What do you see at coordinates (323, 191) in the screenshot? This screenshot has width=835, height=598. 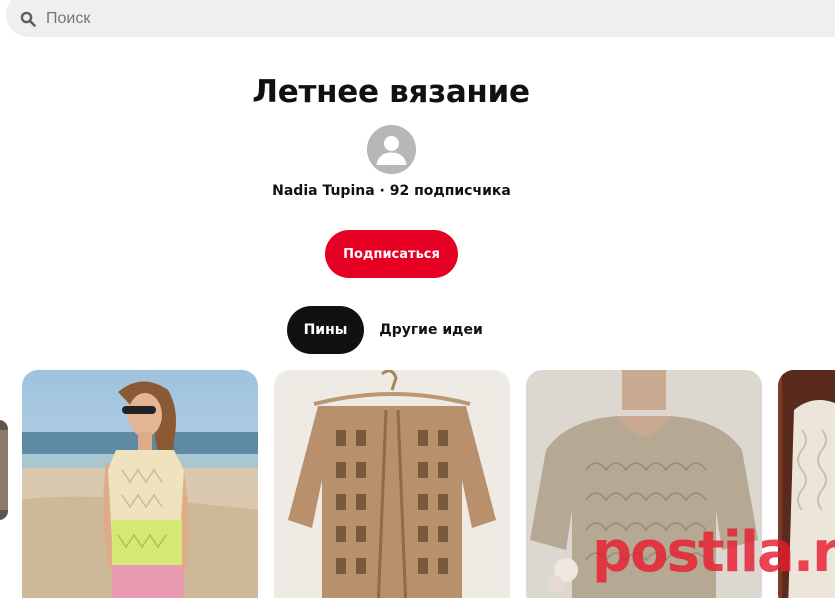 I see `owner-name-link: Nadia Tupina` at bounding box center [323, 191].